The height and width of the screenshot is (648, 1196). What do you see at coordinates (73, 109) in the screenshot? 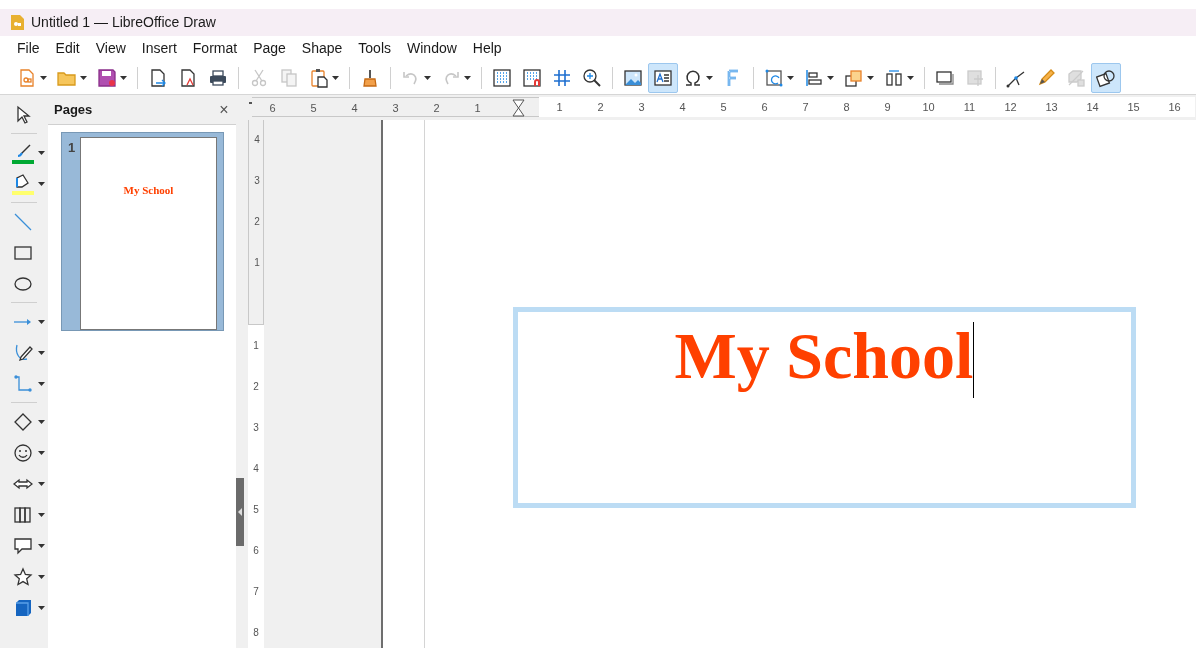
I see `panel-title: Pages` at bounding box center [73, 109].